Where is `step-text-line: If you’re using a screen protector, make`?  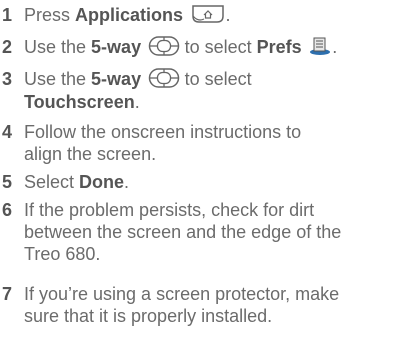 step-text-line: If you’re using a screen protector, make is located at coordinates (182, 294).